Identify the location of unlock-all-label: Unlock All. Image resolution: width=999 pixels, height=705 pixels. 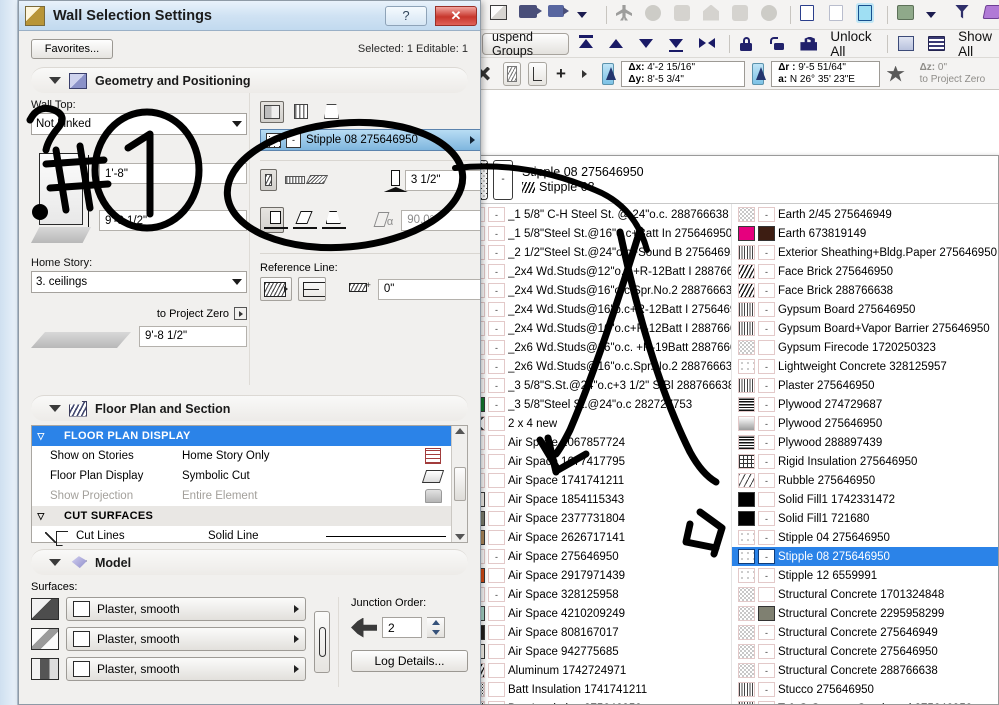
(853, 44).